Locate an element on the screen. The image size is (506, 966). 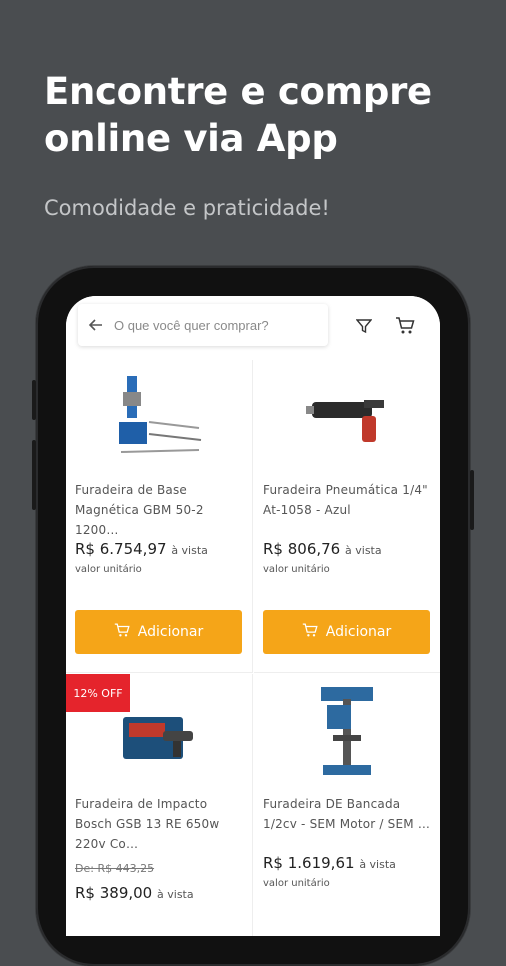
product-price: R$ 6.754,97 à vista is located at coordinates (141, 549).